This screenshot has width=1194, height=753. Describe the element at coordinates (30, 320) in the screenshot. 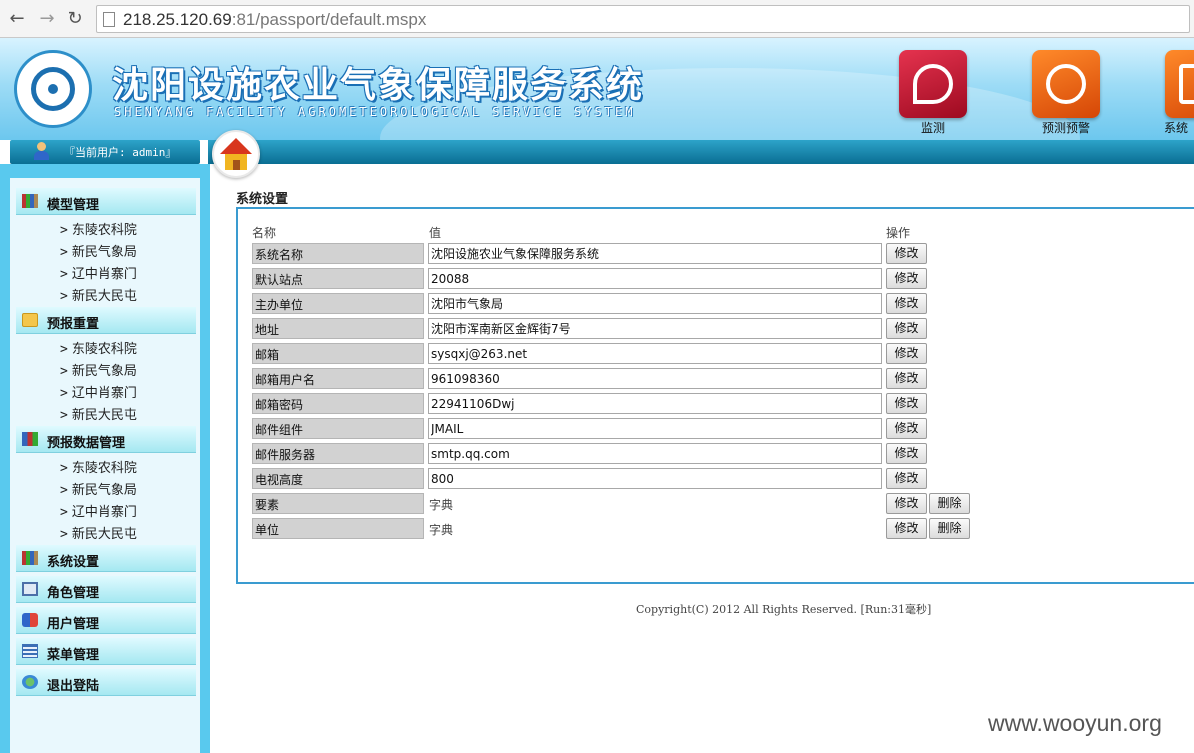

I see `folder-icon` at that location.